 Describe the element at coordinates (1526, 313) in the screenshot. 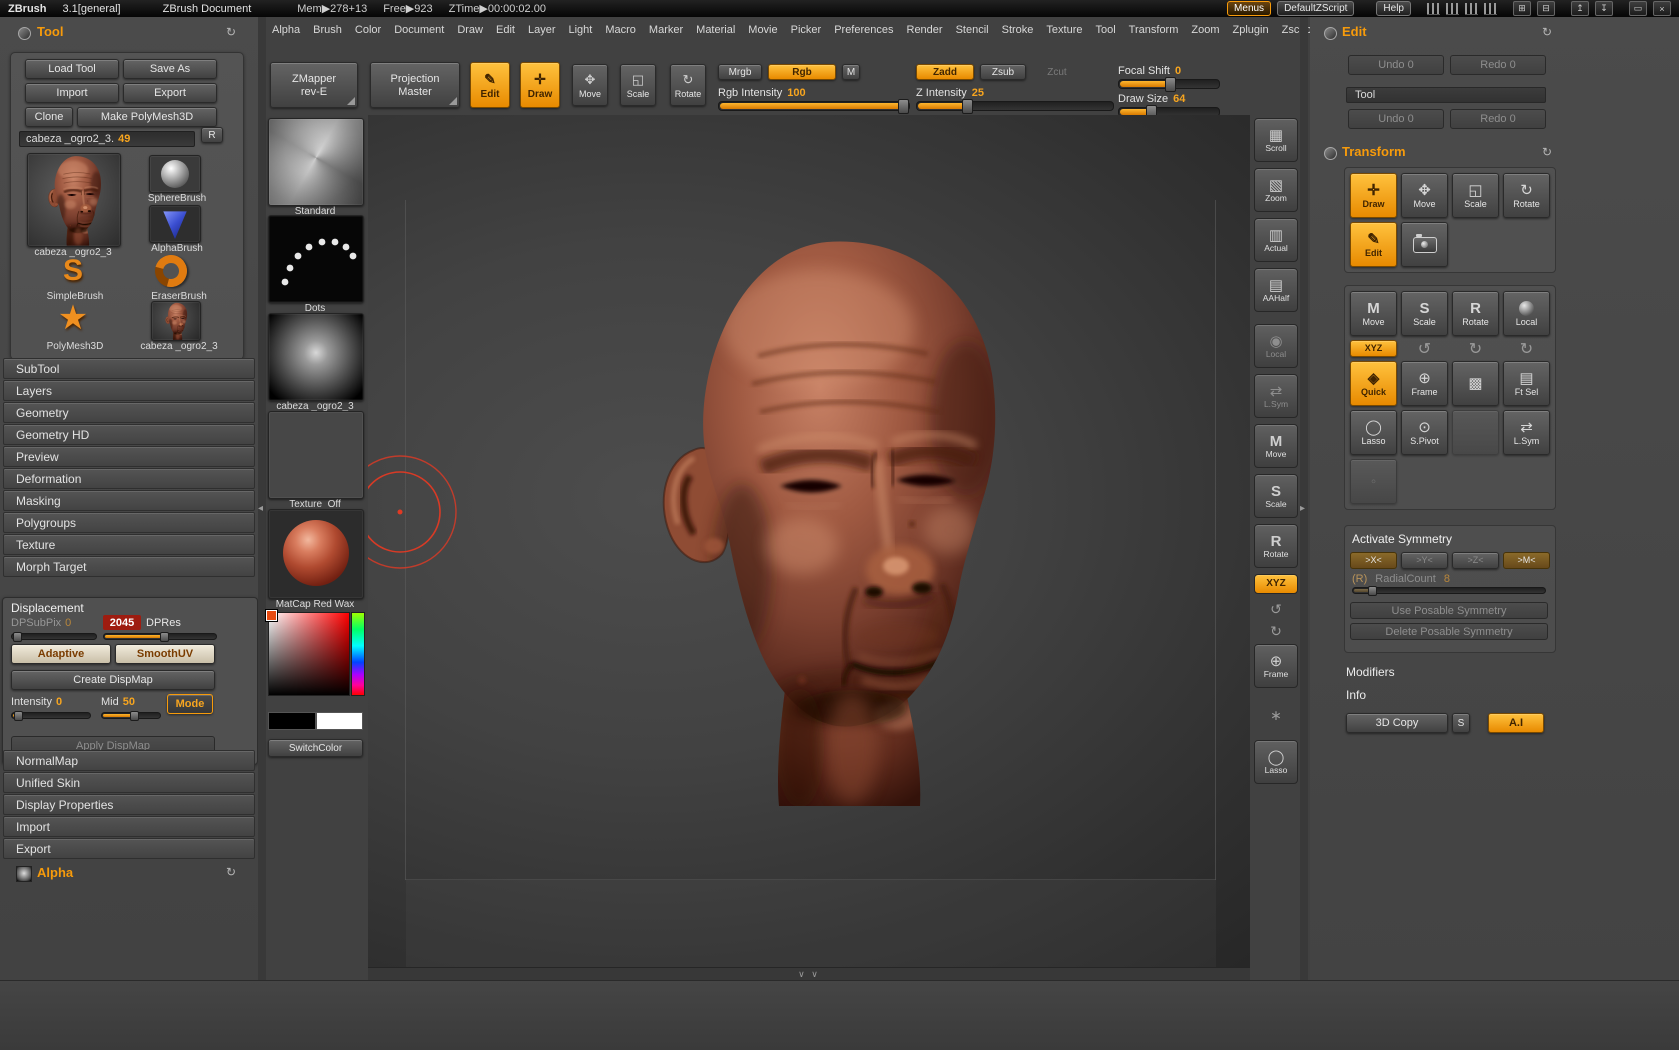

I see `nav-local-button: Local` at that location.